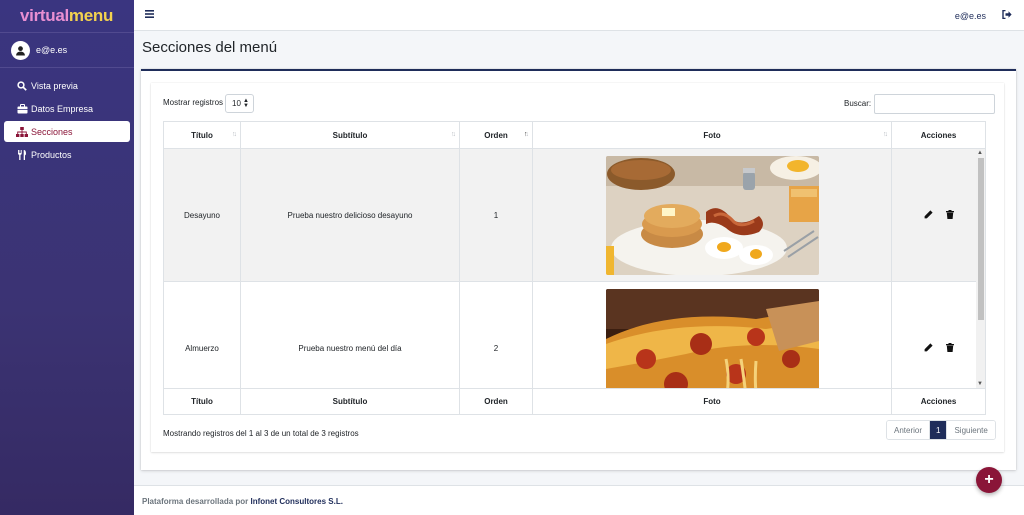 Image resolution: width=1024 pixels, height=515 pixels. I want to click on scrollbar-thumb, so click(981, 239).